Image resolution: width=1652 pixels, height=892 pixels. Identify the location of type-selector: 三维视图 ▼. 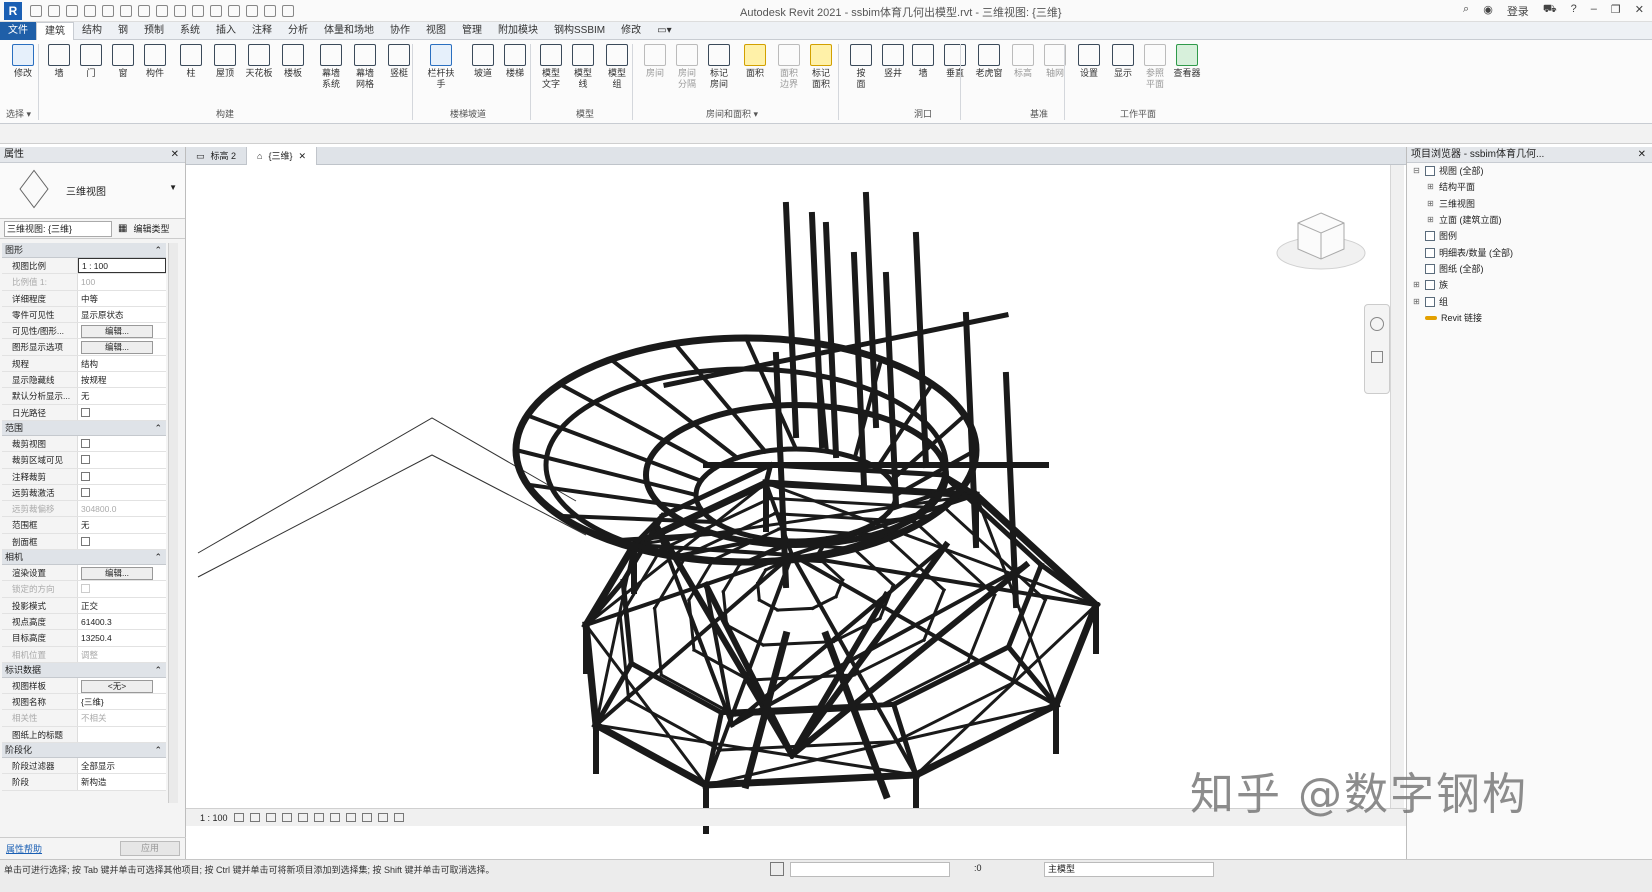
(92, 191).